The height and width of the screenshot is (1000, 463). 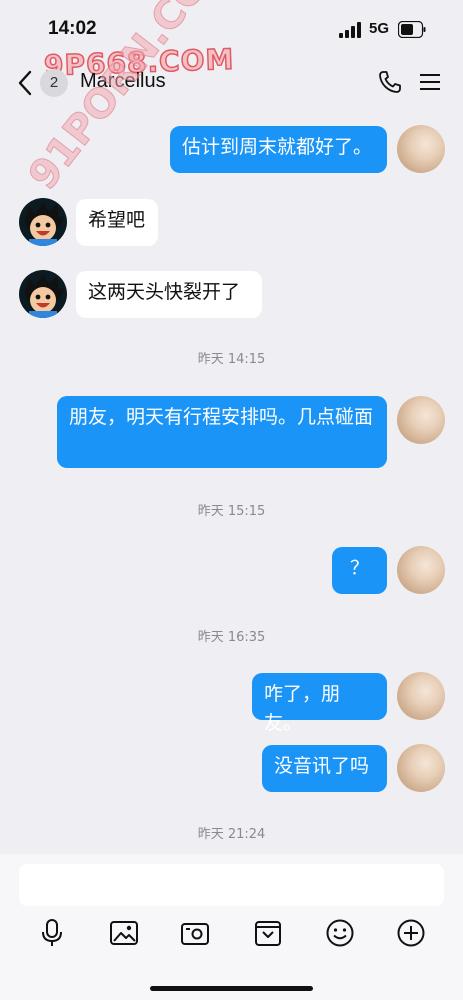 I want to click on contact-name: Marcellus, so click(x=123, y=81).